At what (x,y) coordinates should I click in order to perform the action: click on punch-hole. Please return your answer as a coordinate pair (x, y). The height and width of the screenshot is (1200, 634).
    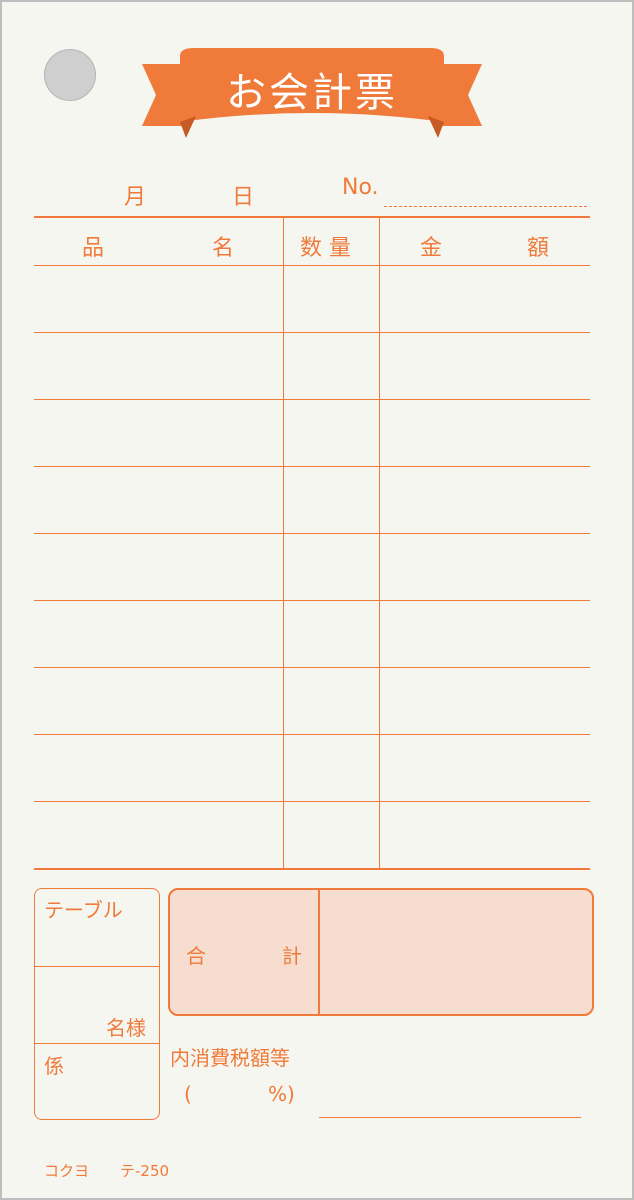
    Looking at the image, I should click on (70, 75).